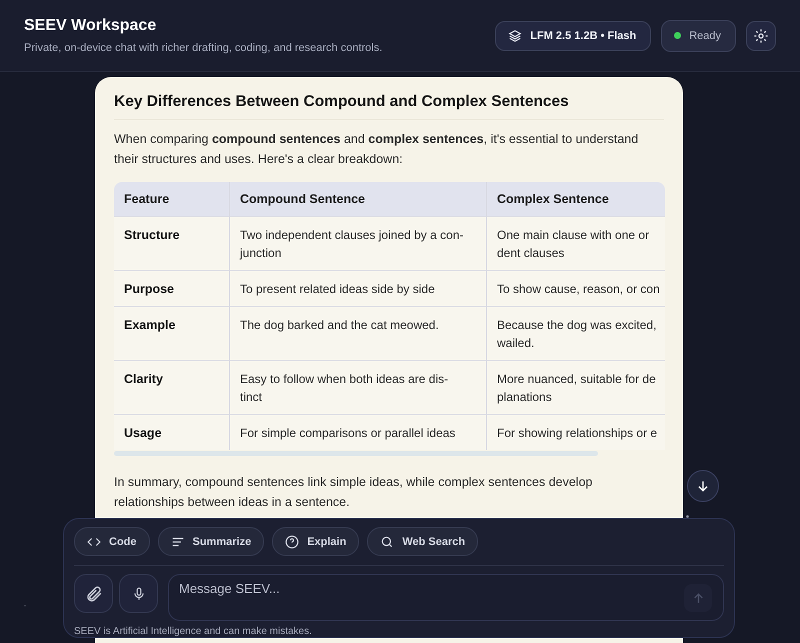  I want to click on table-cell: To present related ideas side by side, so click(358, 288).